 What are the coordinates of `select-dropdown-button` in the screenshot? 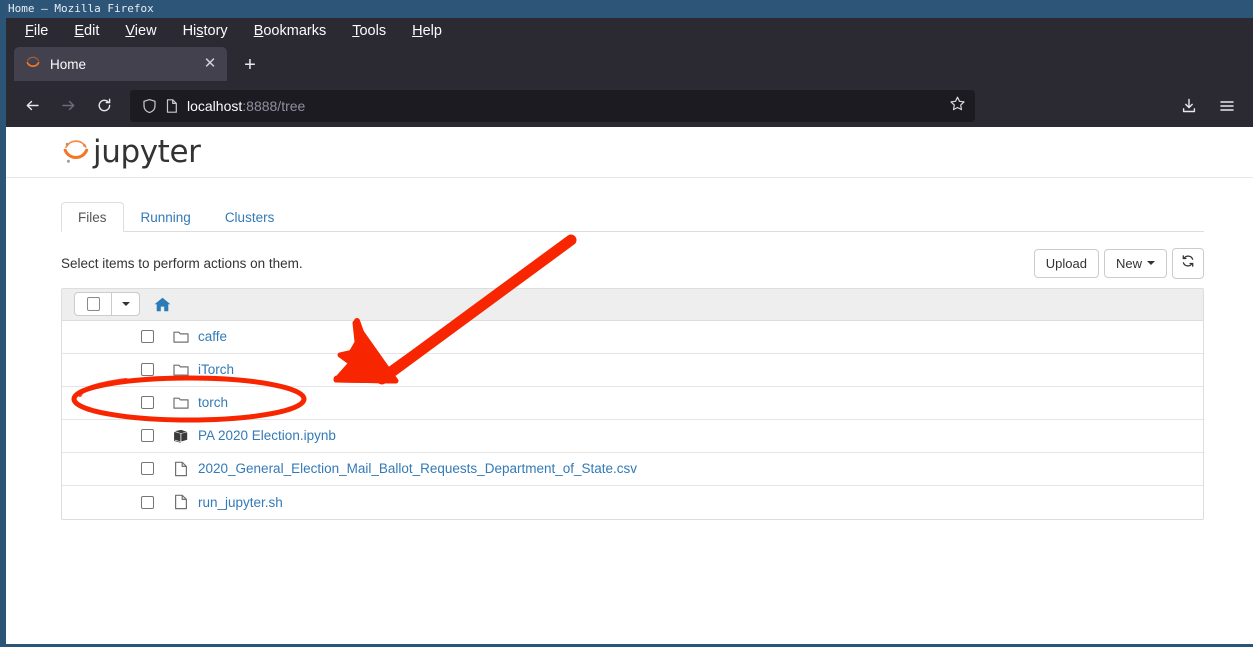 It's located at (126, 304).